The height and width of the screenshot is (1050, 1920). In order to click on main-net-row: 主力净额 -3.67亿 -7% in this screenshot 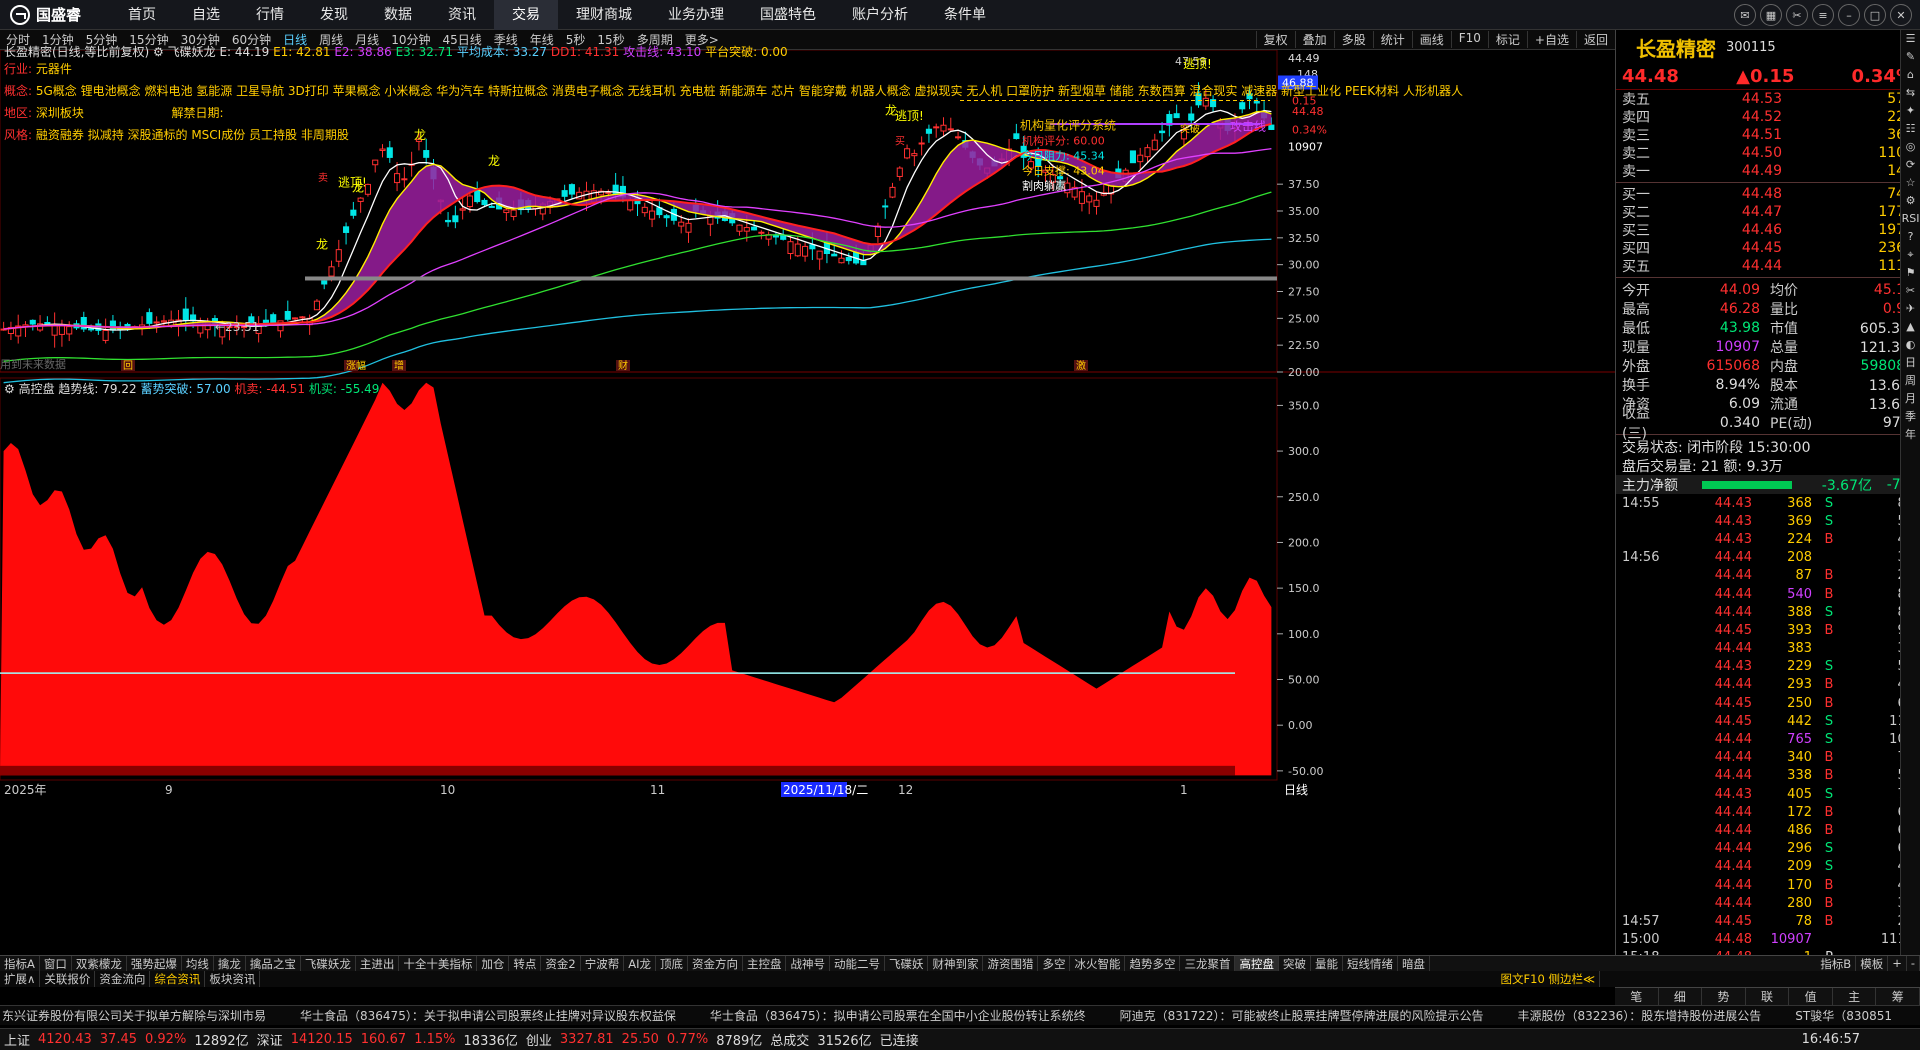, I will do `click(1768, 484)`.